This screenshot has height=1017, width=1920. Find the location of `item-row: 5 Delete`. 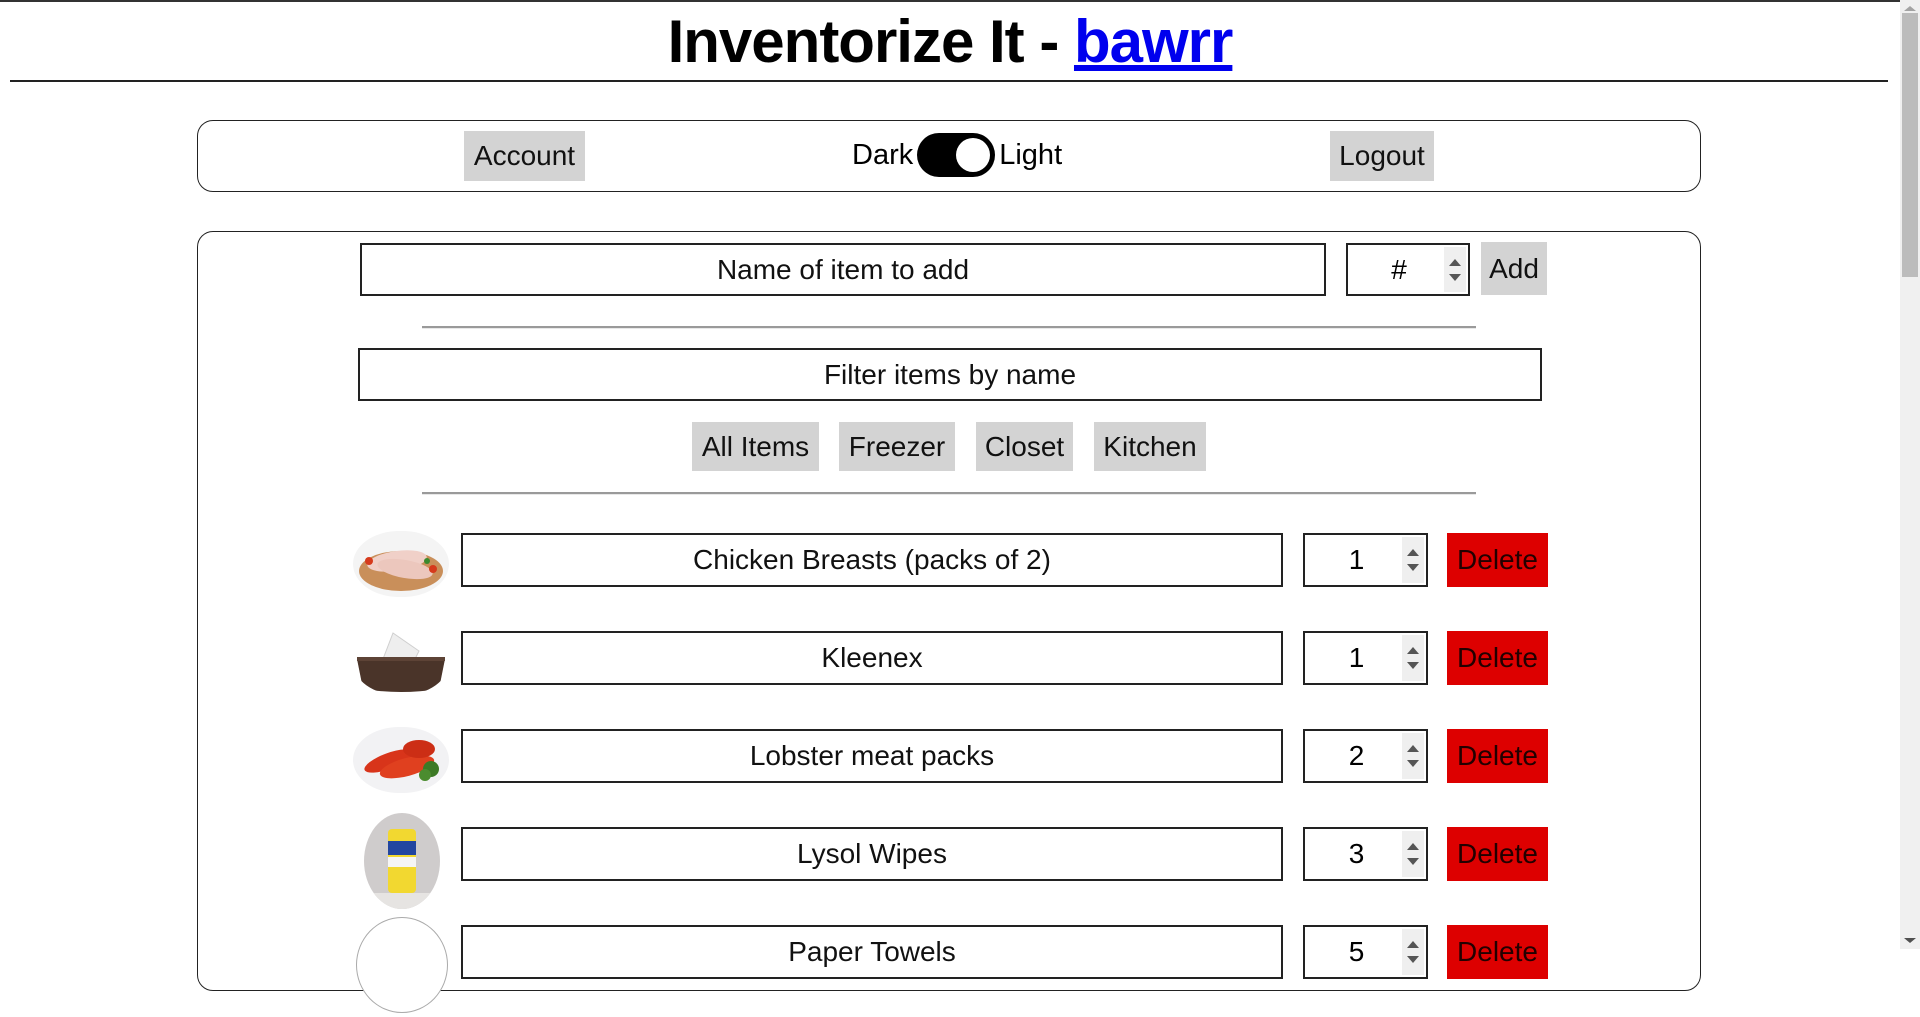

item-row: 5 Delete is located at coordinates (949, 967).